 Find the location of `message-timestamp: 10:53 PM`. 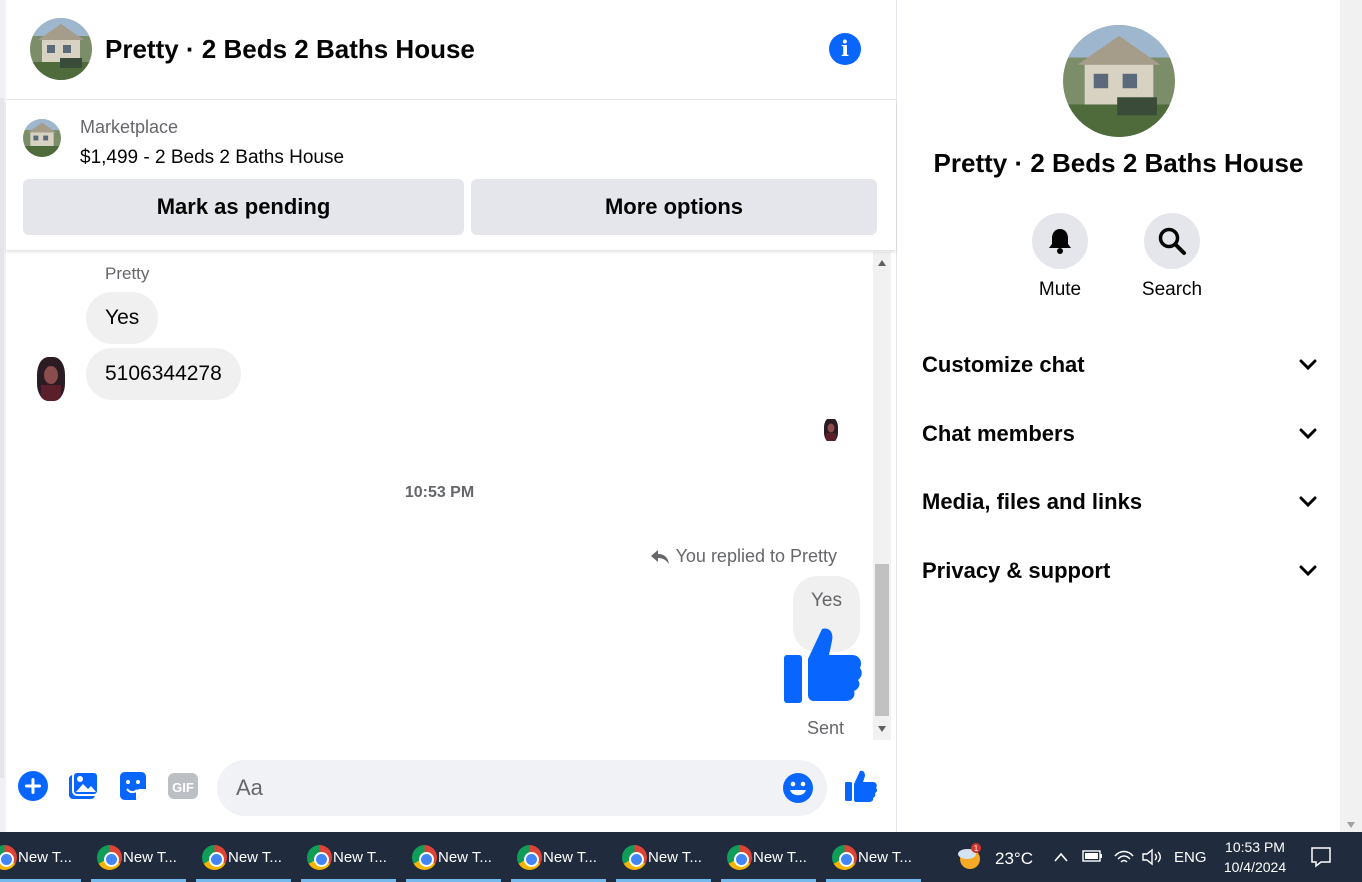

message-timestamp: 10:53 PM is located at coordinates (439, 492).